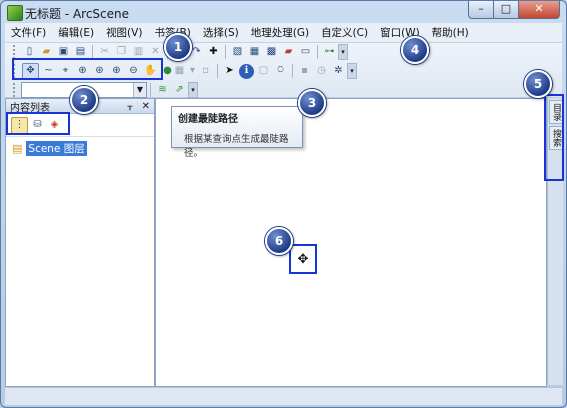 This screenshot has height=408, width=567. Describe the element at coordinates (205, 71) in the screenshot. I see `clear-selection-icon: ▫` at that location.